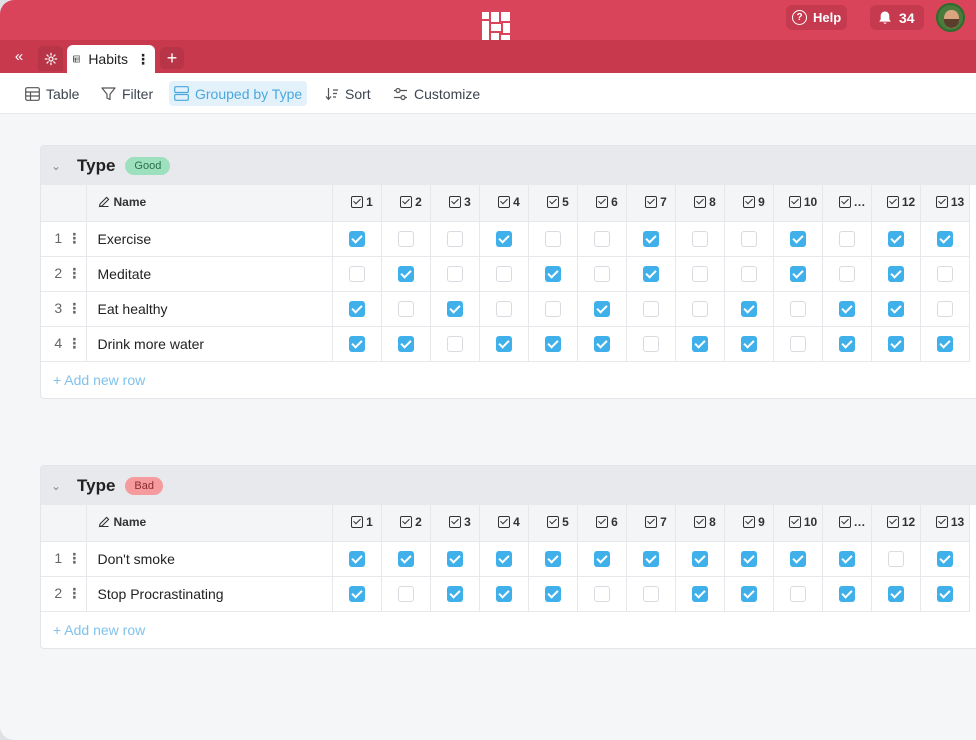 Image resolution: width=976 pixels, height=740 pixels. Describe the element at coordinates (348, 93) in the screenshot. I see `sort-button: Sort` at that location.